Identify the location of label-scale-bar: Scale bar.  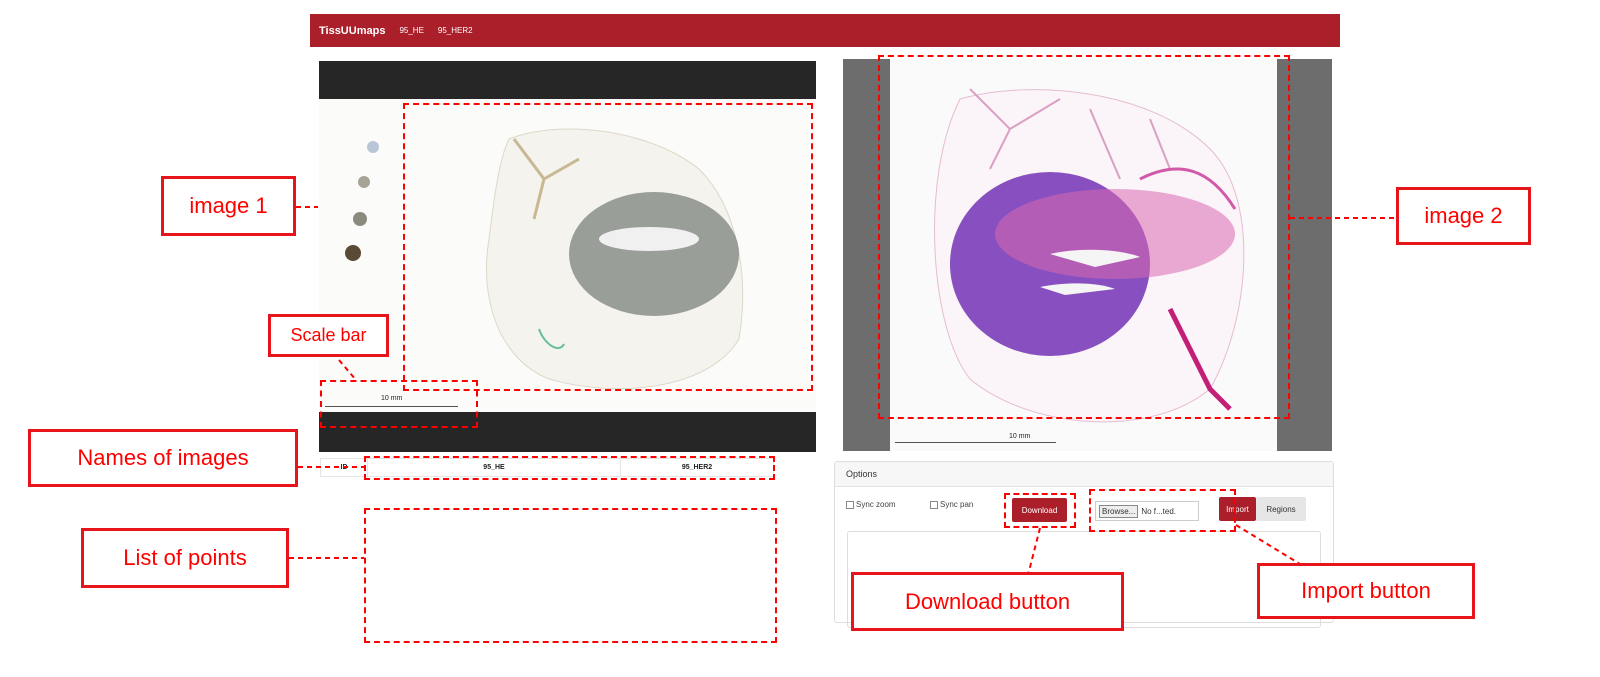
(328, 335).